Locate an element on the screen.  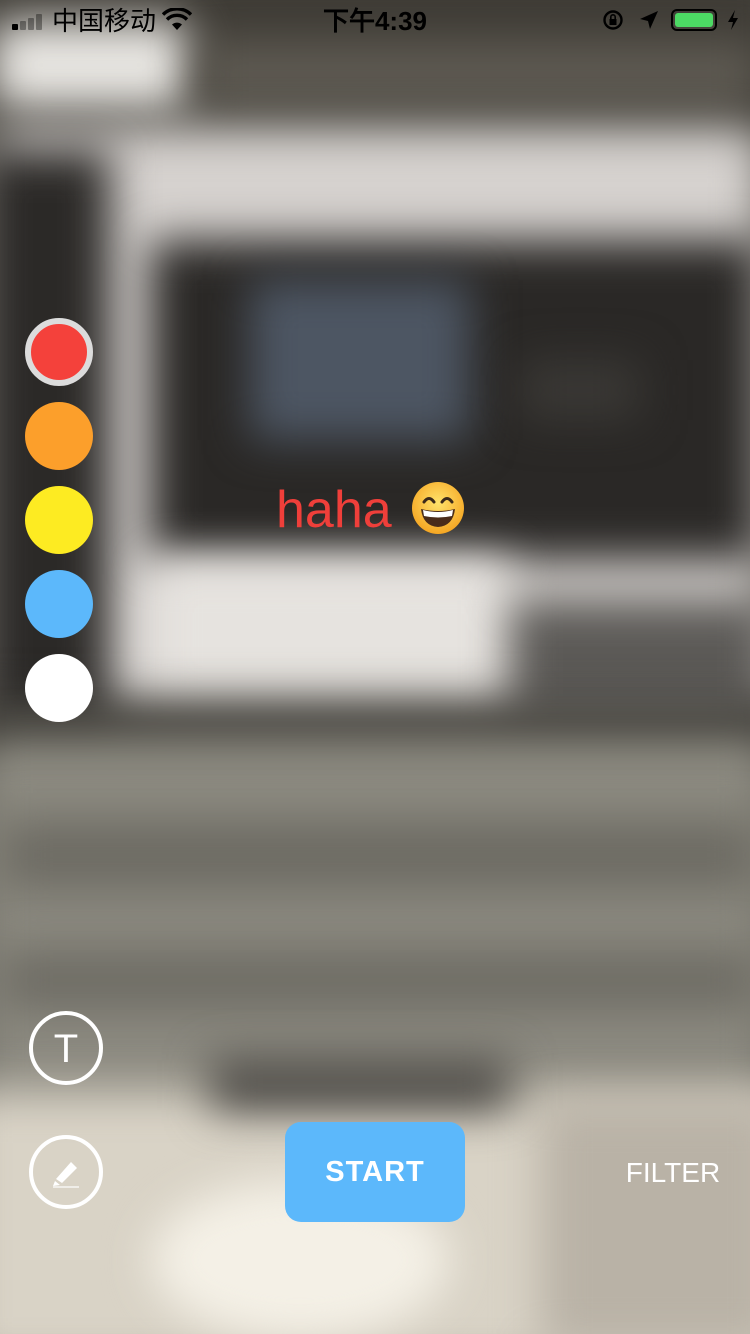
start-button: START is located at coordinates (375, 1172).